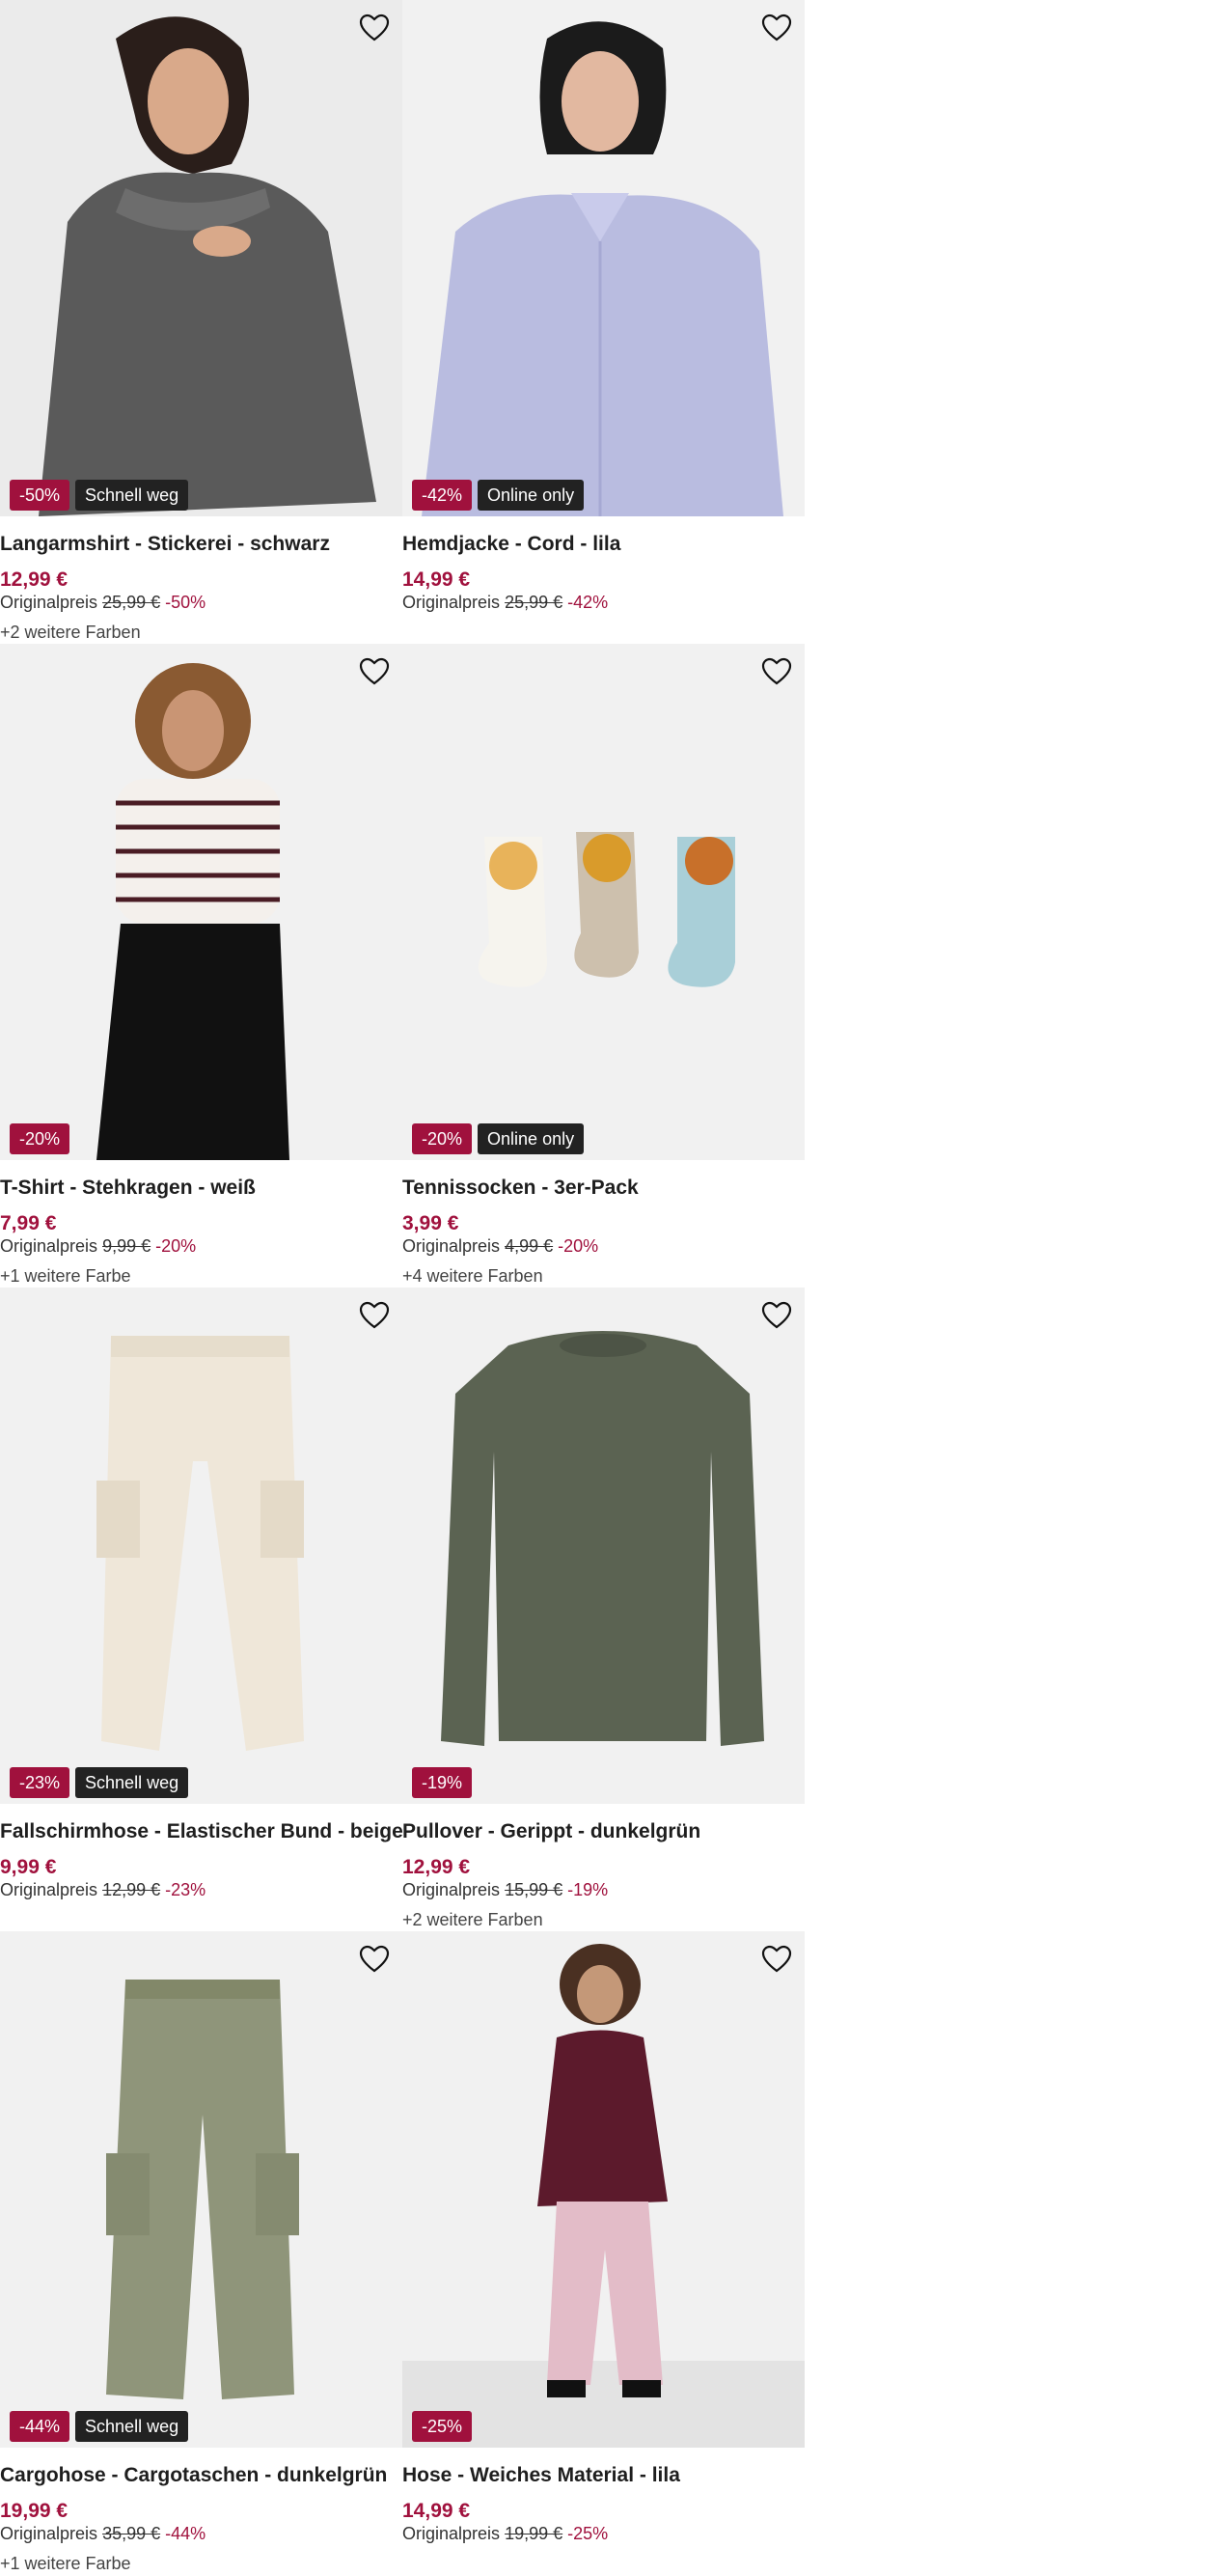  What do you see at coordinates (28, 1867) in the screenshot?
I see `product-price: 9,99 €` at bounding box center [28, 1867].